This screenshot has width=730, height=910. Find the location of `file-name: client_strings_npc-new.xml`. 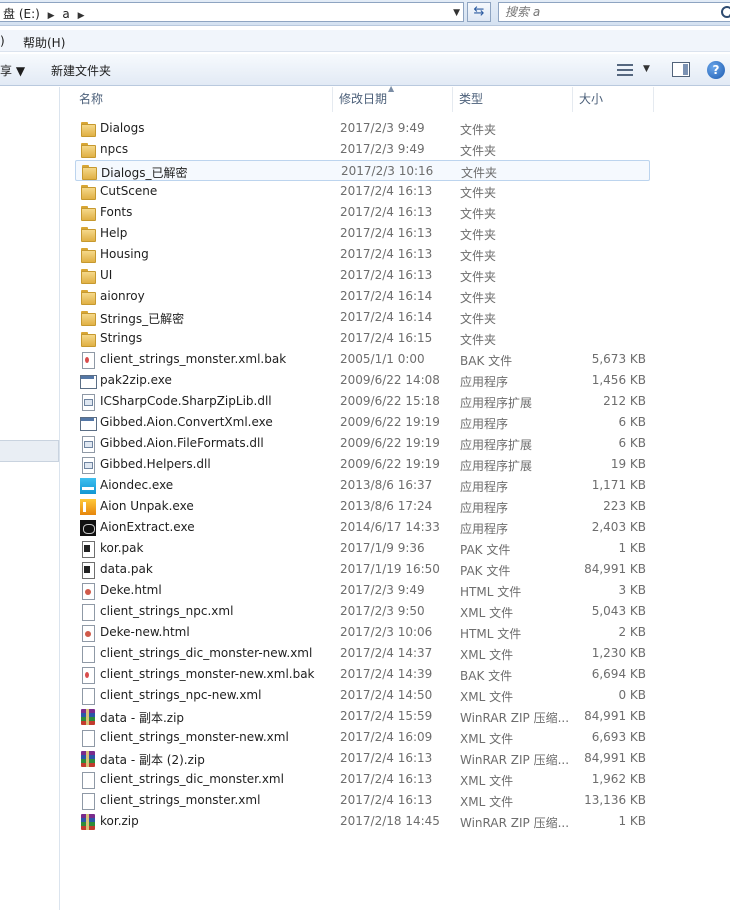

file-name: client_strings_npc-new.xml is located at coordinates (181, 695).